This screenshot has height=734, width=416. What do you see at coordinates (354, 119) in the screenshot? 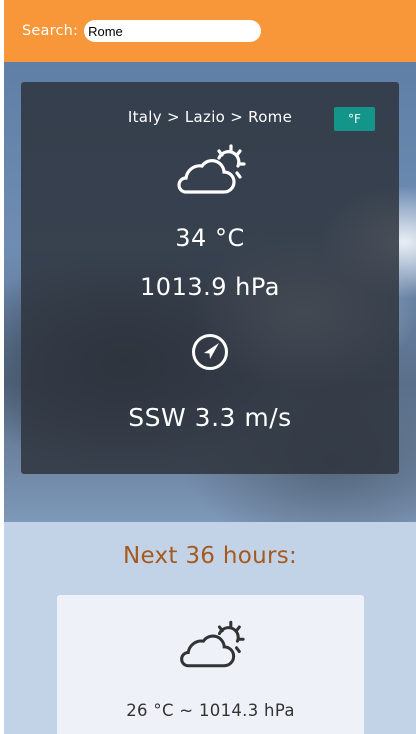
I see `unit-toggle-button: °F` at bounding box center [354, 119].